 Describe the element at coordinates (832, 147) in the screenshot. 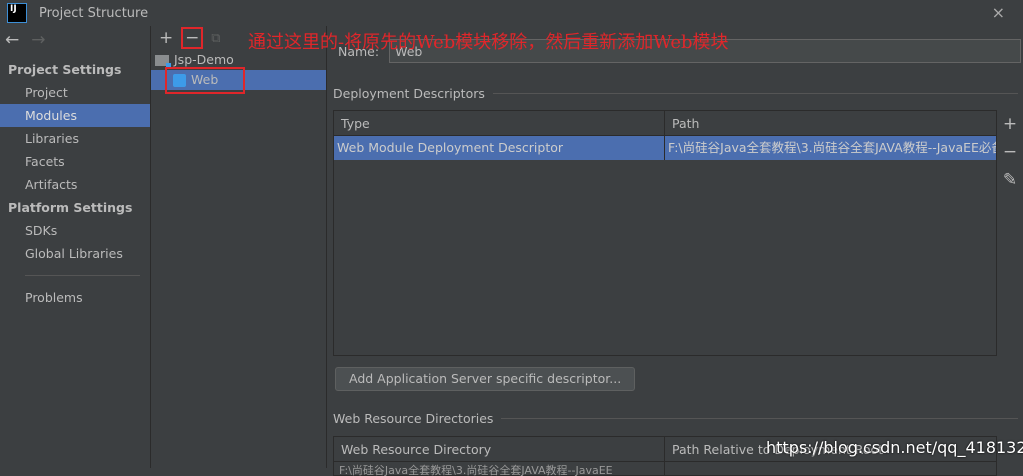

I see `row-path: F:\尚硅谷Java全套教程\3.尚硅谷全套JAVA教程--JavaEE必备` at that location.